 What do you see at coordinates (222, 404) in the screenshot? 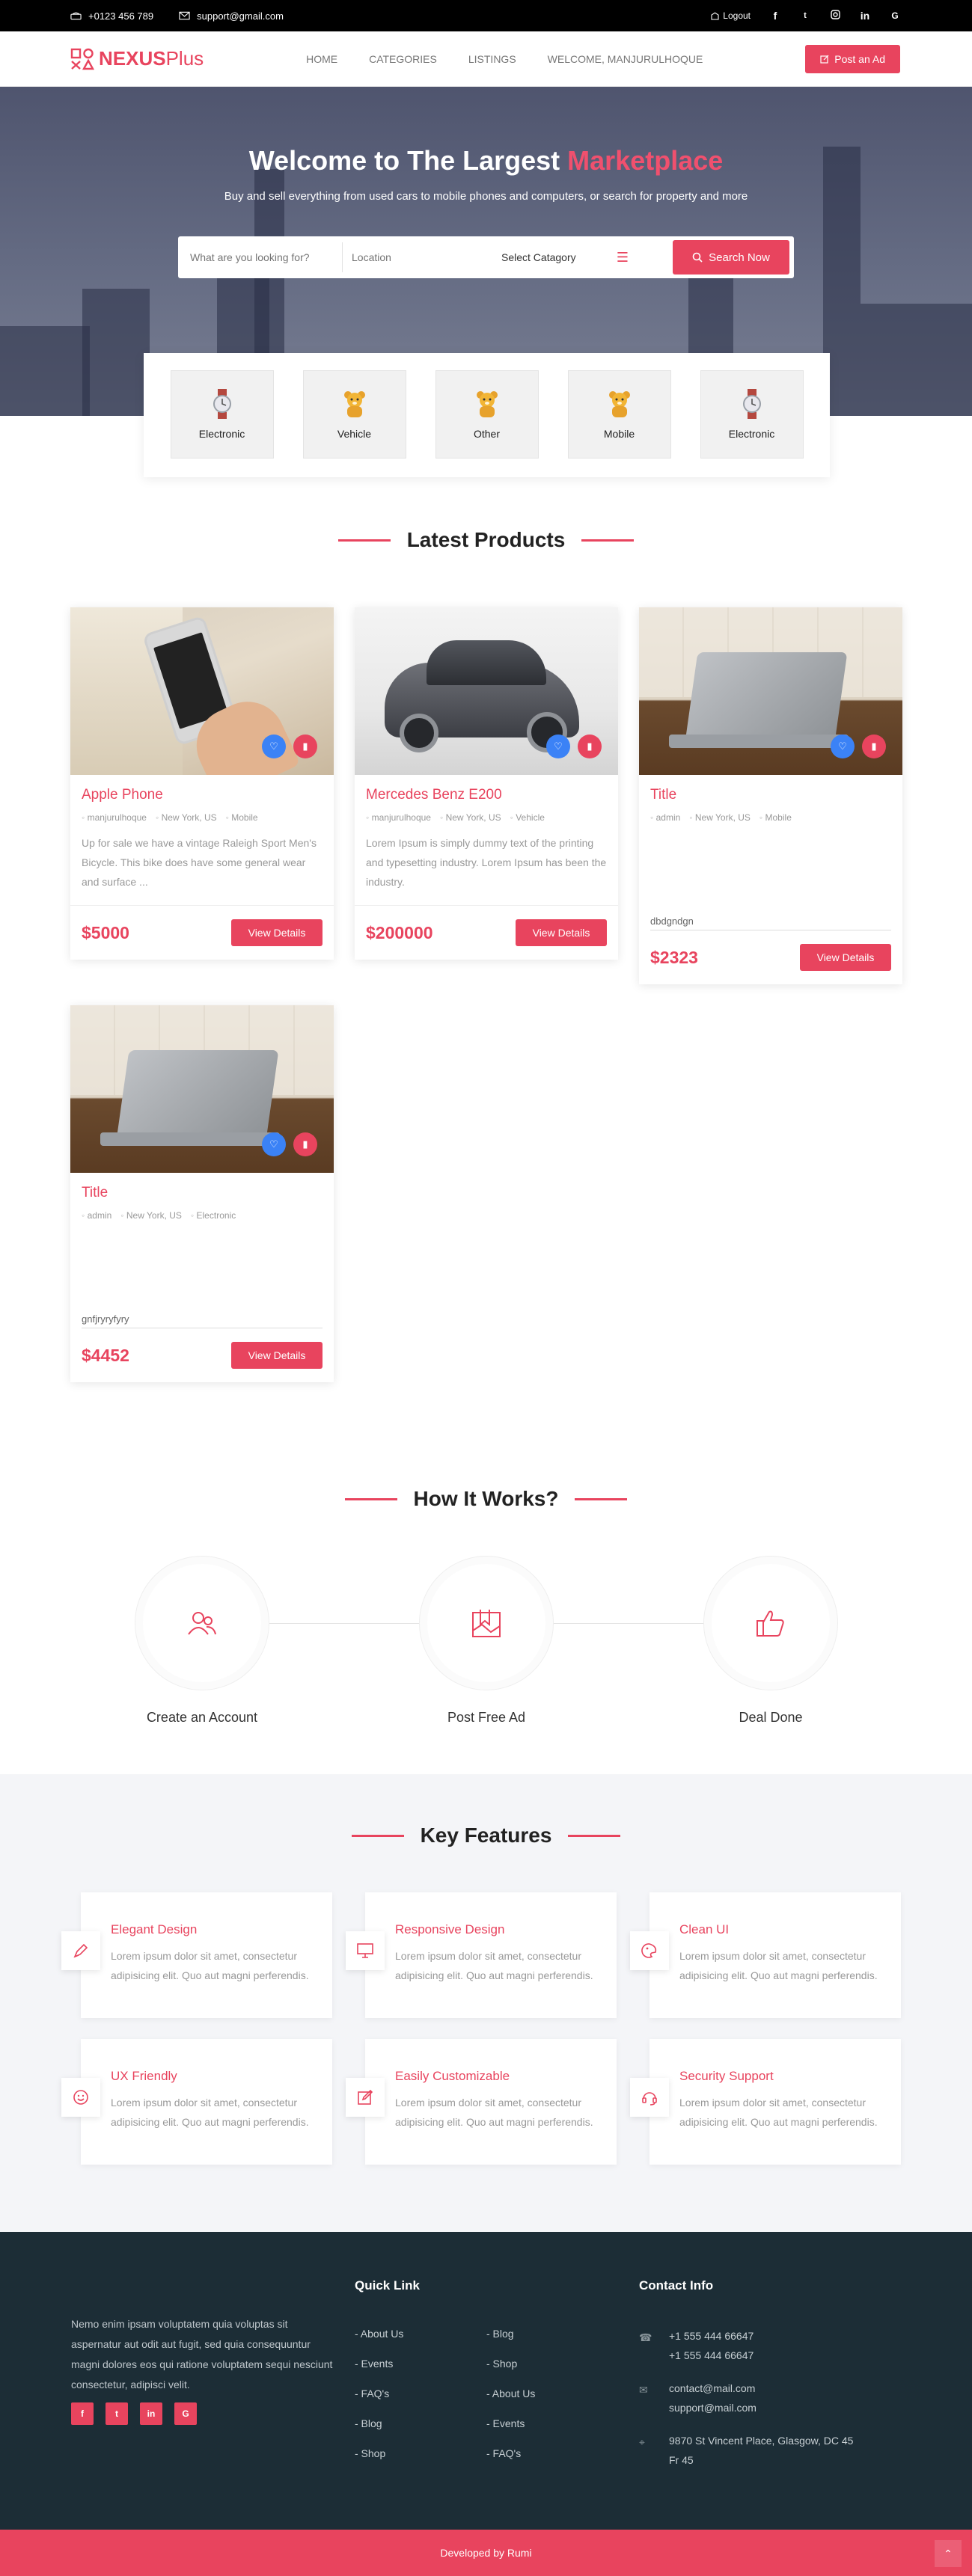
I see `watch-icon` at bounding box center [222, 404].